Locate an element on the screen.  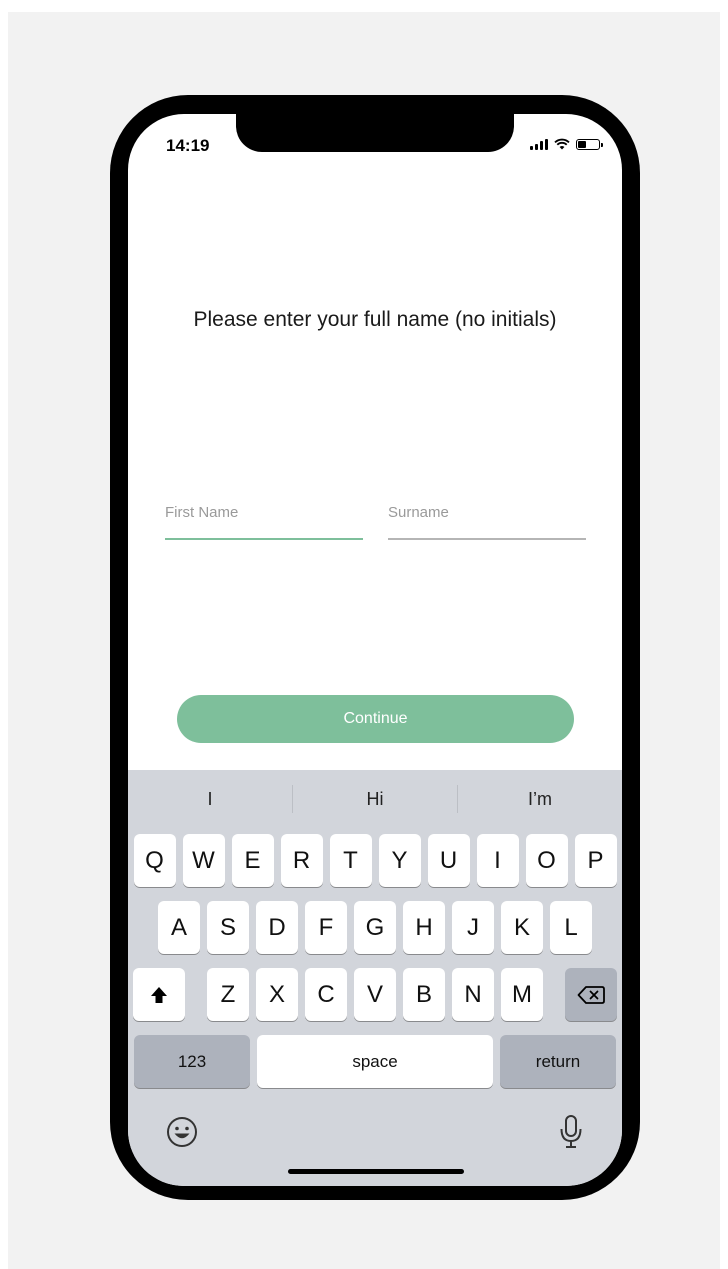
surname-underline is located at coordinates (487, 539).